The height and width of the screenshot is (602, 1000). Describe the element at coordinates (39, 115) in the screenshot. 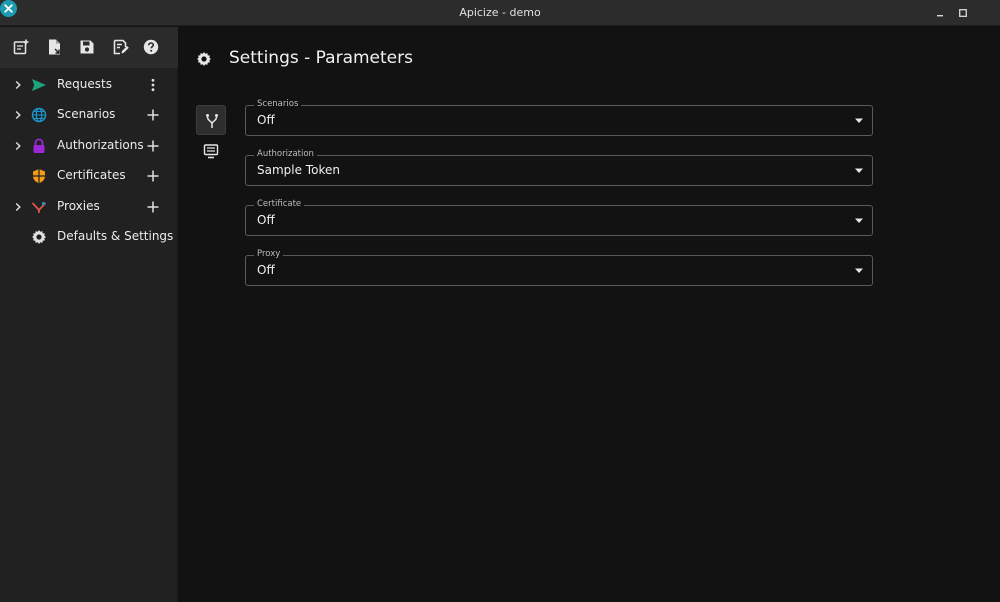

I see `globe-icon` at that location.